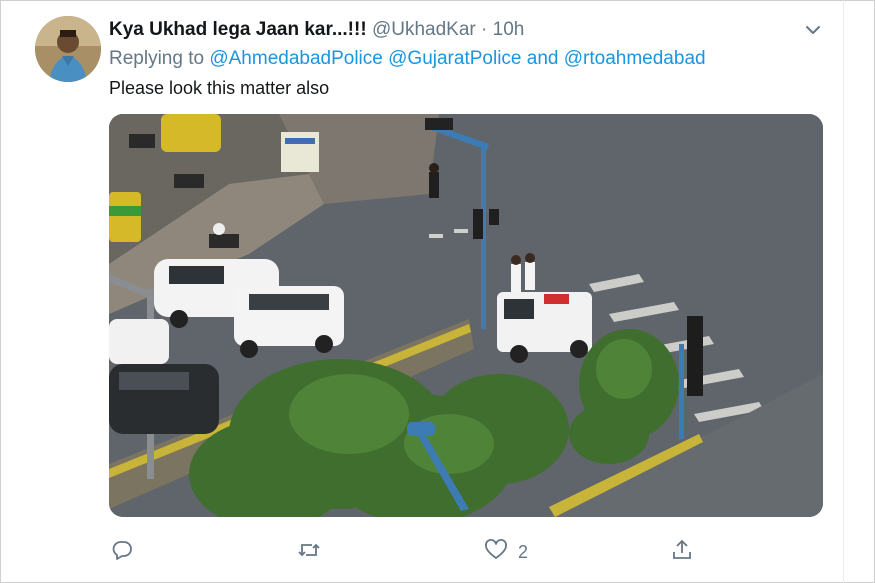  What do you see at coordinates (296, 58) in the screenshot?
I see `mention-link: @AhmedabadPolice` at bounding box center [296, 58].